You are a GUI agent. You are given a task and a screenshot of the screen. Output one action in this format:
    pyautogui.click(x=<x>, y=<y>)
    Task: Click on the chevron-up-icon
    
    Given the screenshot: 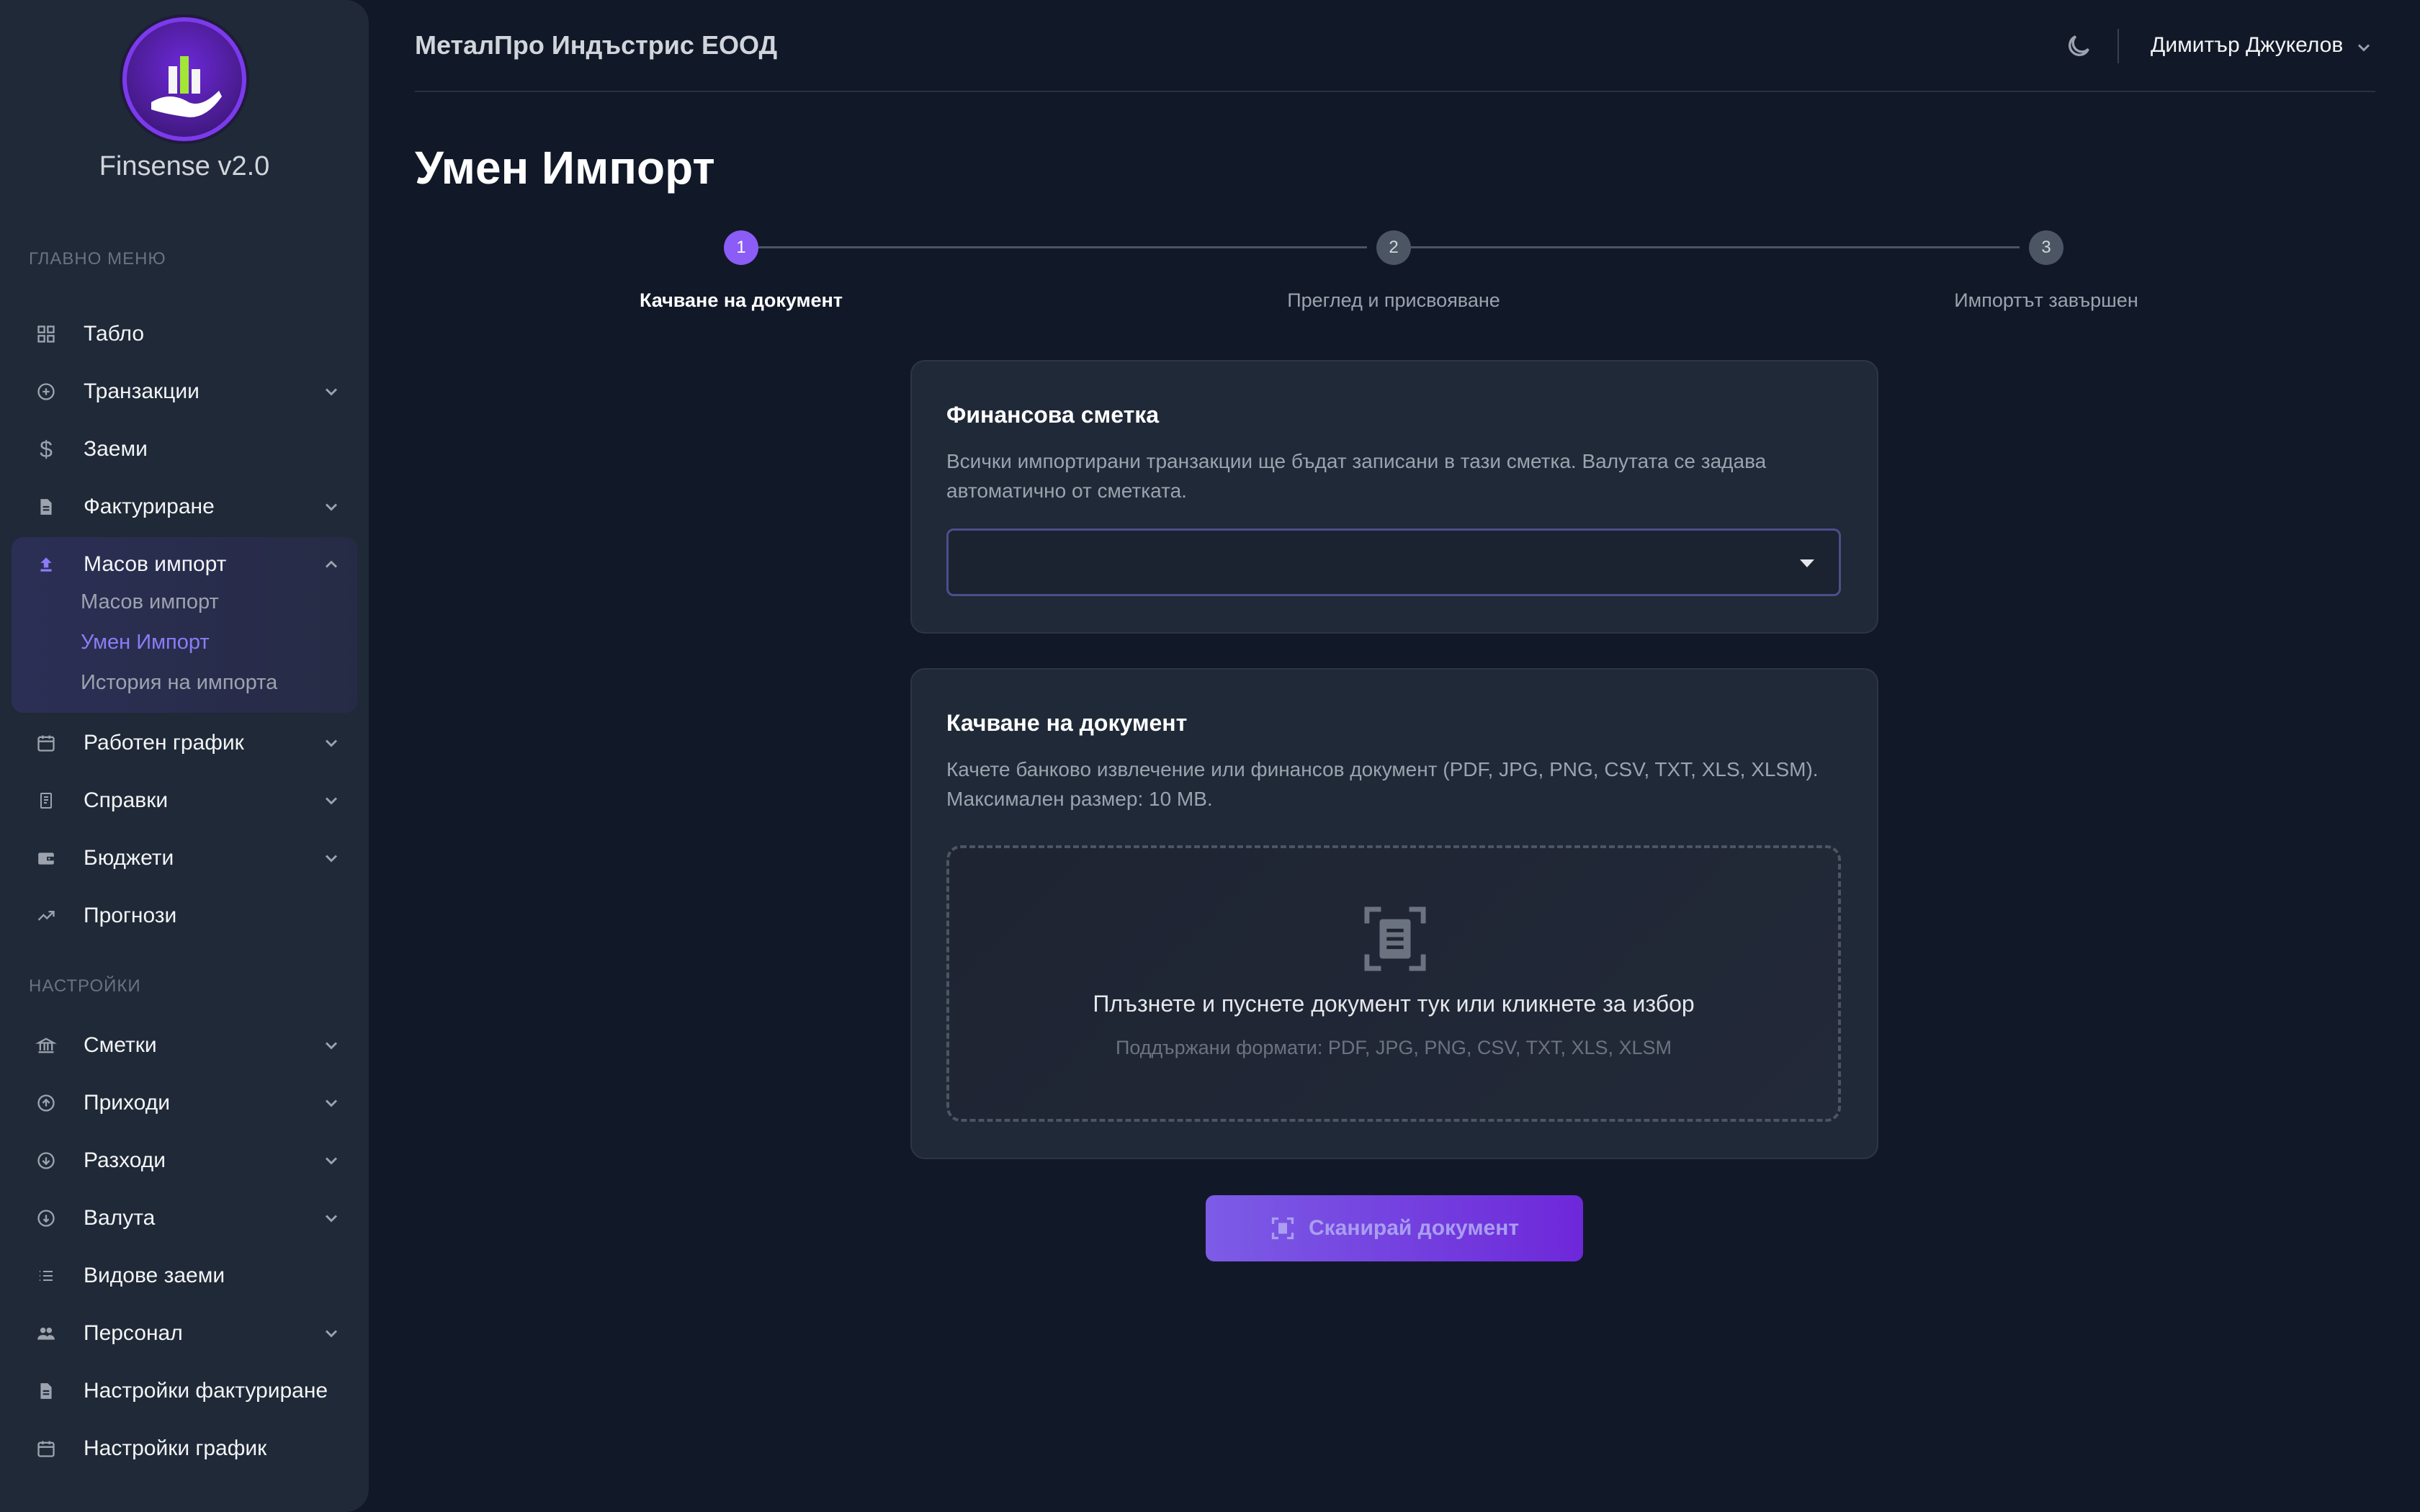 What is the action you would take?
    pyautogui.click(x=331, y=564)
    